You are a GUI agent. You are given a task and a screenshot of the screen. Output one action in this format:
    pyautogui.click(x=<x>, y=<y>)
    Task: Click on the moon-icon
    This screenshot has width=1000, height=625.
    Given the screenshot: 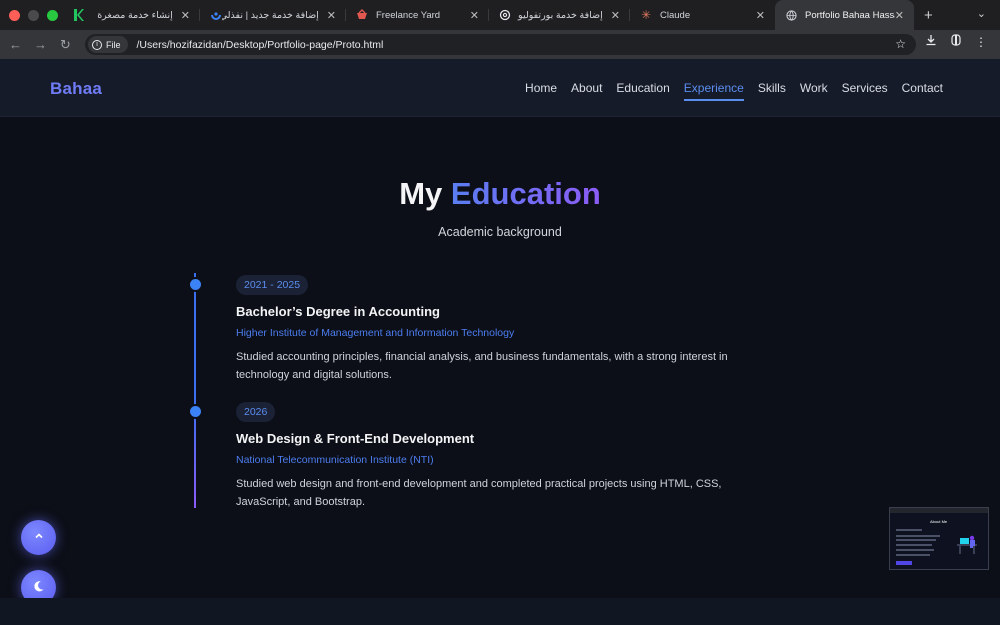 What is the action you would take?
    pyautogui.click(x=38, y=588)
    